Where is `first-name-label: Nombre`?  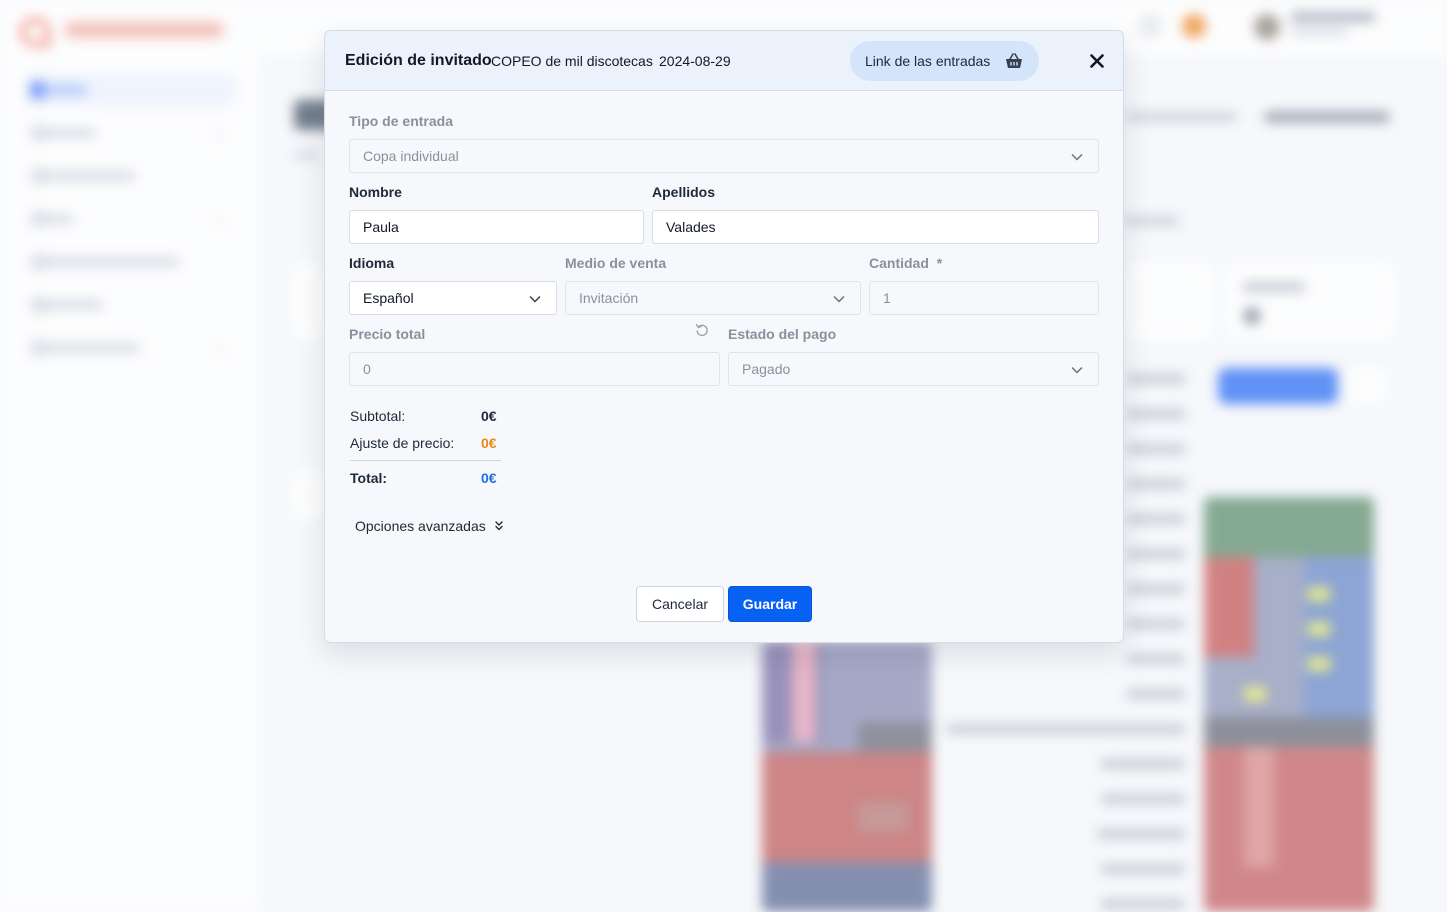 first-name-label: Nombre is located at coordinates (375, 192).